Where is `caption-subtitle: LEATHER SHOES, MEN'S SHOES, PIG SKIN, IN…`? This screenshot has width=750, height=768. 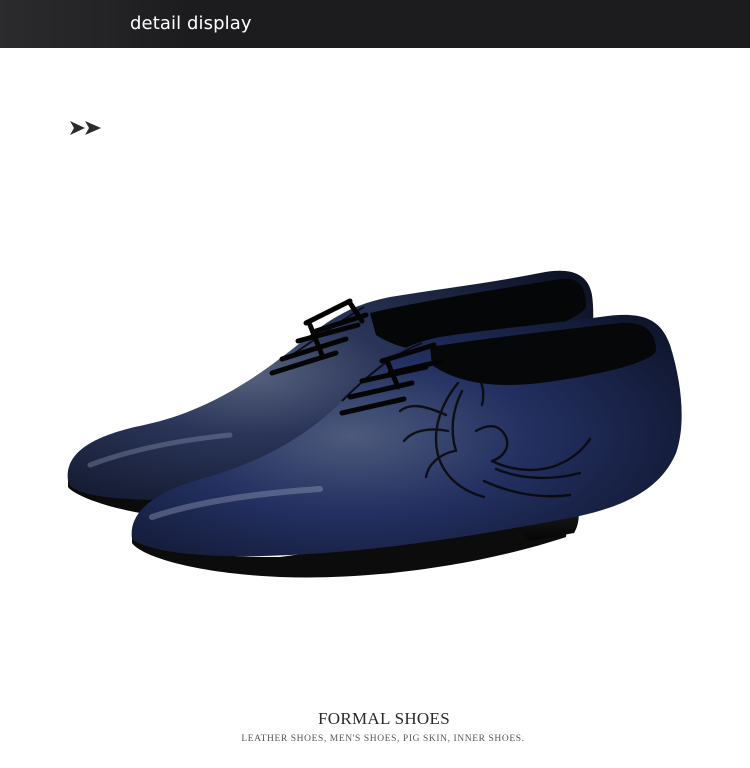
caption-subtitle: LEATHER SHOES, MEN'S SHOES, PIG SKIN, IN… is located at coordinates (383, 739).